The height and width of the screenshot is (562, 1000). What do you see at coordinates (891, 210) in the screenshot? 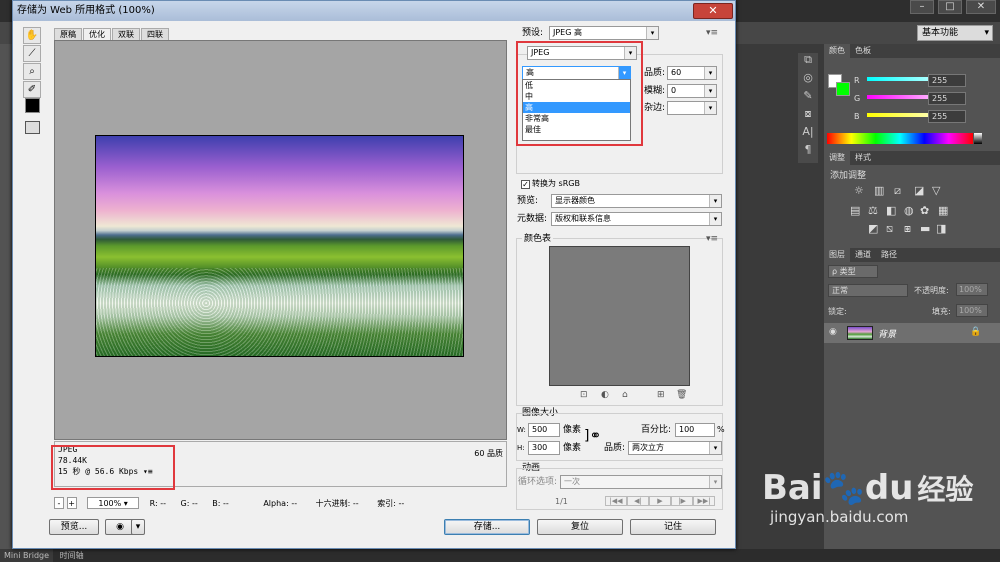
I see `bw-icon: ◧` at bounding box center [891, 210].